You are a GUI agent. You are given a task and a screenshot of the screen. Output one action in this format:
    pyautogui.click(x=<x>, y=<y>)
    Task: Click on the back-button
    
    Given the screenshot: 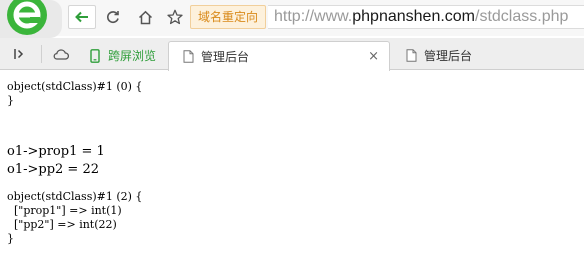 What is the action you would take?
    pyautogui.click(x=82, y=17)
    